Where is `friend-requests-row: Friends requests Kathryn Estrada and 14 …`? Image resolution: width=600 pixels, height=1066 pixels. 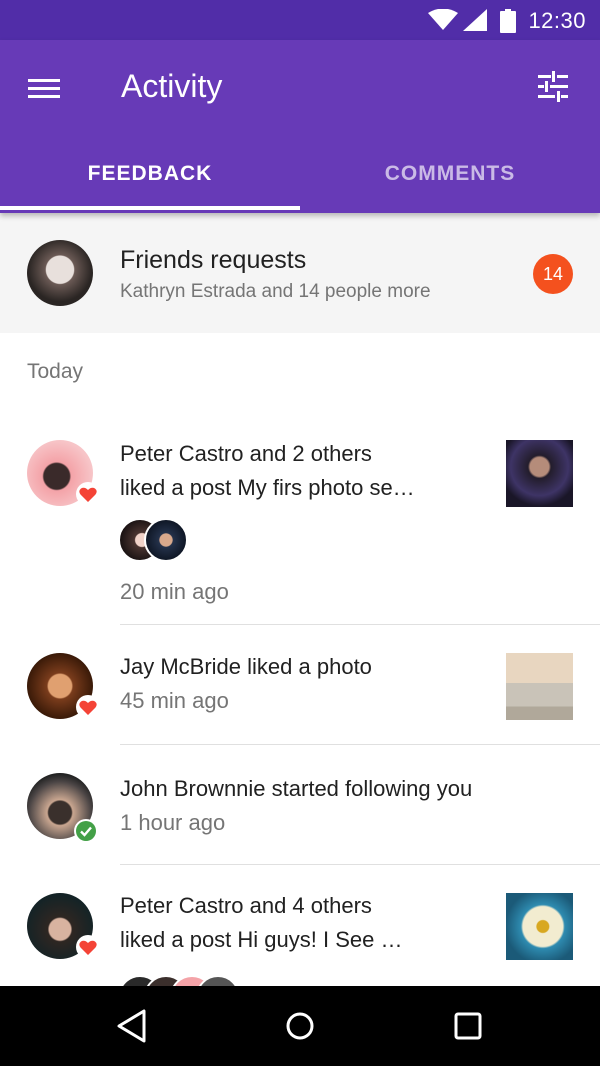
friend-requests-row: Friends requests Kathryn Estrada and 14 … is located at coordinates (300, 273).